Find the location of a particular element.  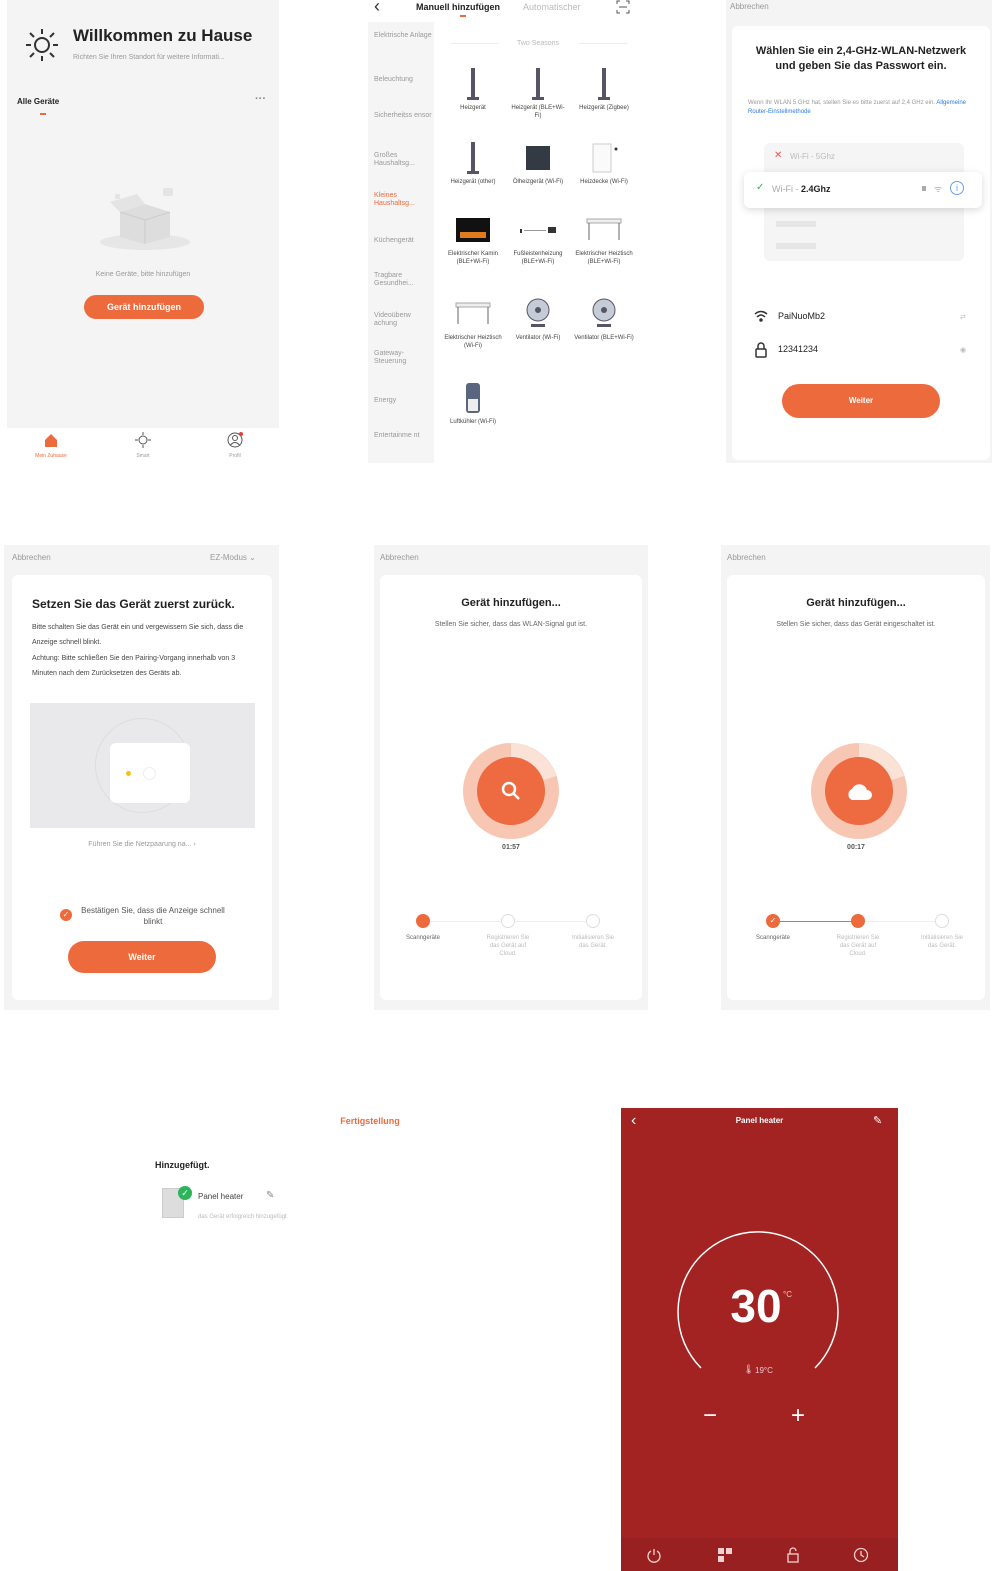

bottom-nav: Mein Zuhause Smart Profil is located at coordinates (143, 445).